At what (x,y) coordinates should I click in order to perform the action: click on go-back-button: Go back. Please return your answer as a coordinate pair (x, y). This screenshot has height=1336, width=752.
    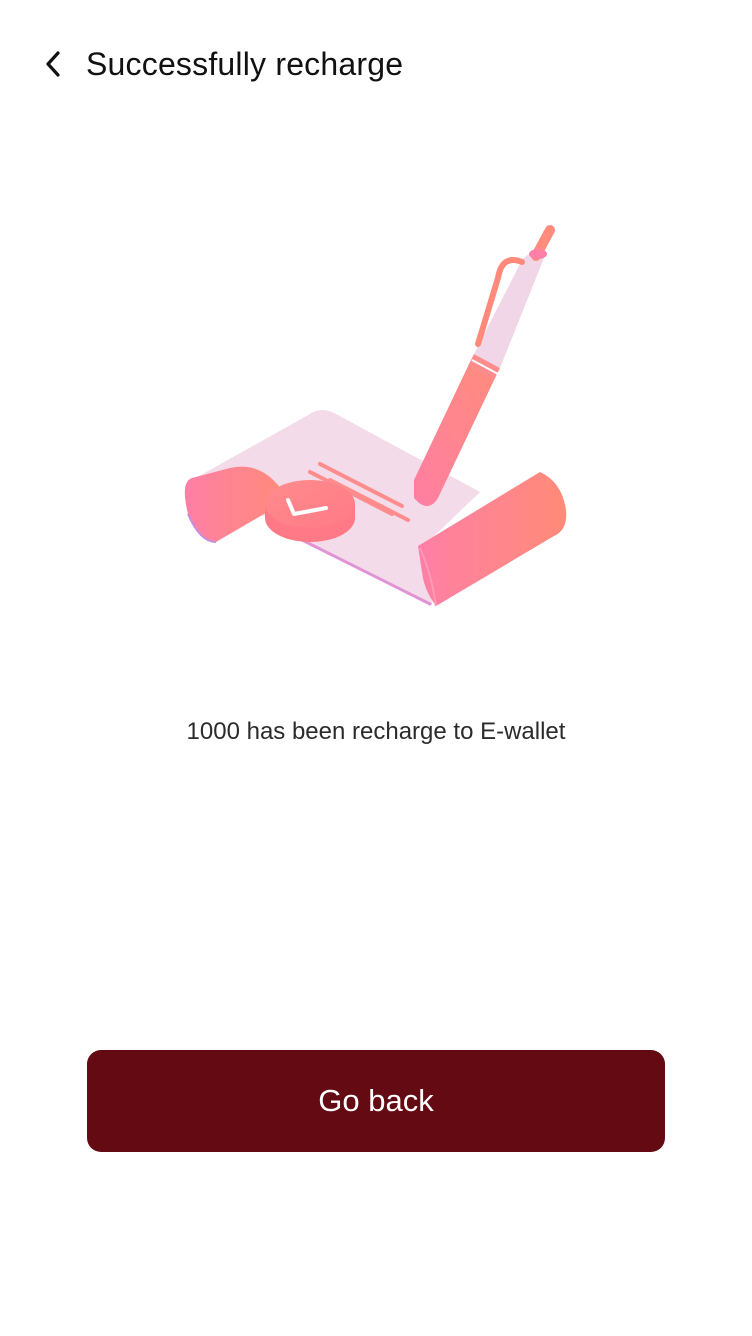
    Looking at the image, I should click on (376, 1101).